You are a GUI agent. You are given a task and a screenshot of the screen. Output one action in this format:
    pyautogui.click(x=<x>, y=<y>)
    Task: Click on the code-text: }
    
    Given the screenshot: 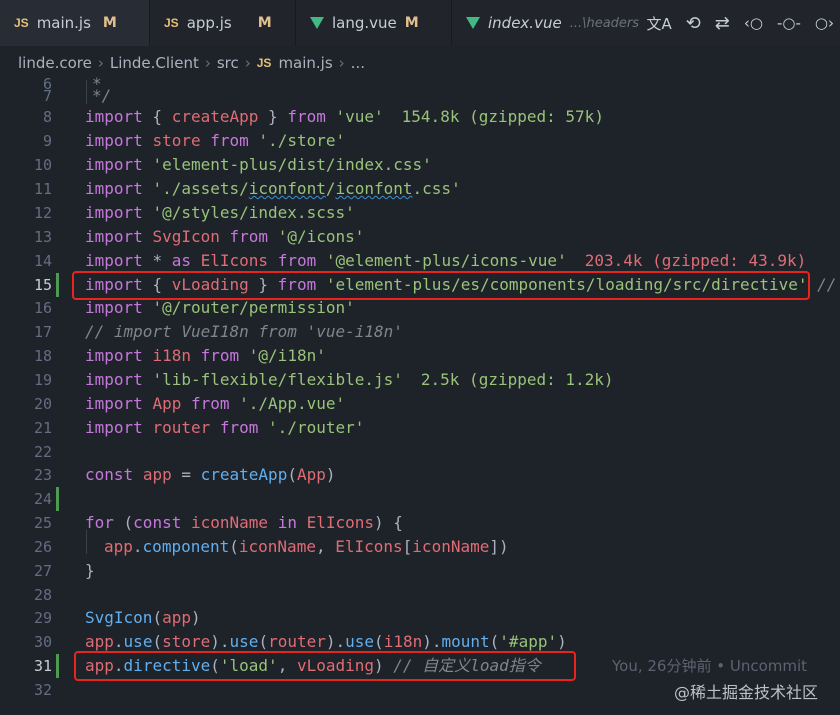 What is the action you would take?
    pyautogui.click(x=90, y=570)
    